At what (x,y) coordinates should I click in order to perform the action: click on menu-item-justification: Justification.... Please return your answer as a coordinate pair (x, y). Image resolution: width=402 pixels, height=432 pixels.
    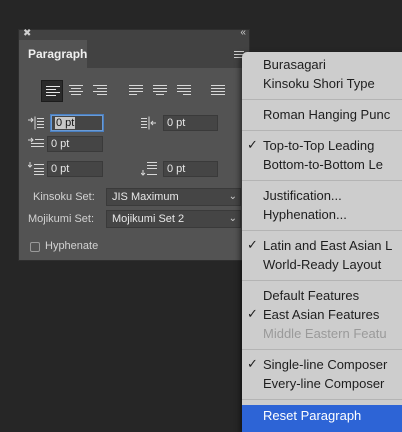
    Looking at the image, I should click on (302, 195).